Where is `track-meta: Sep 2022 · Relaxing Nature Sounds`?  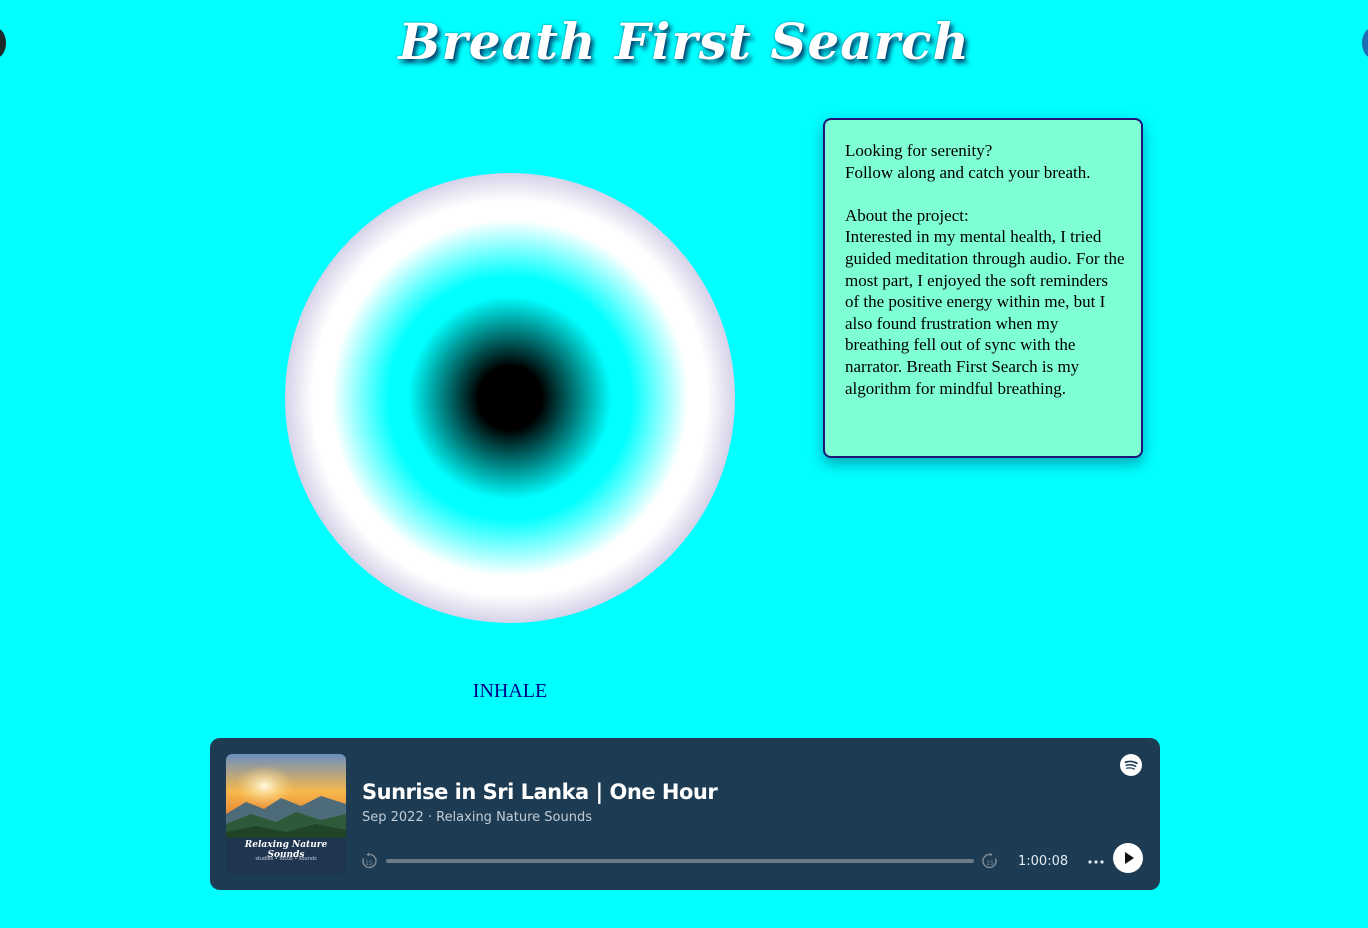
track-meta: Sep 2022 · Relaxing Nature Sounds is located at coordinates (477, 817).